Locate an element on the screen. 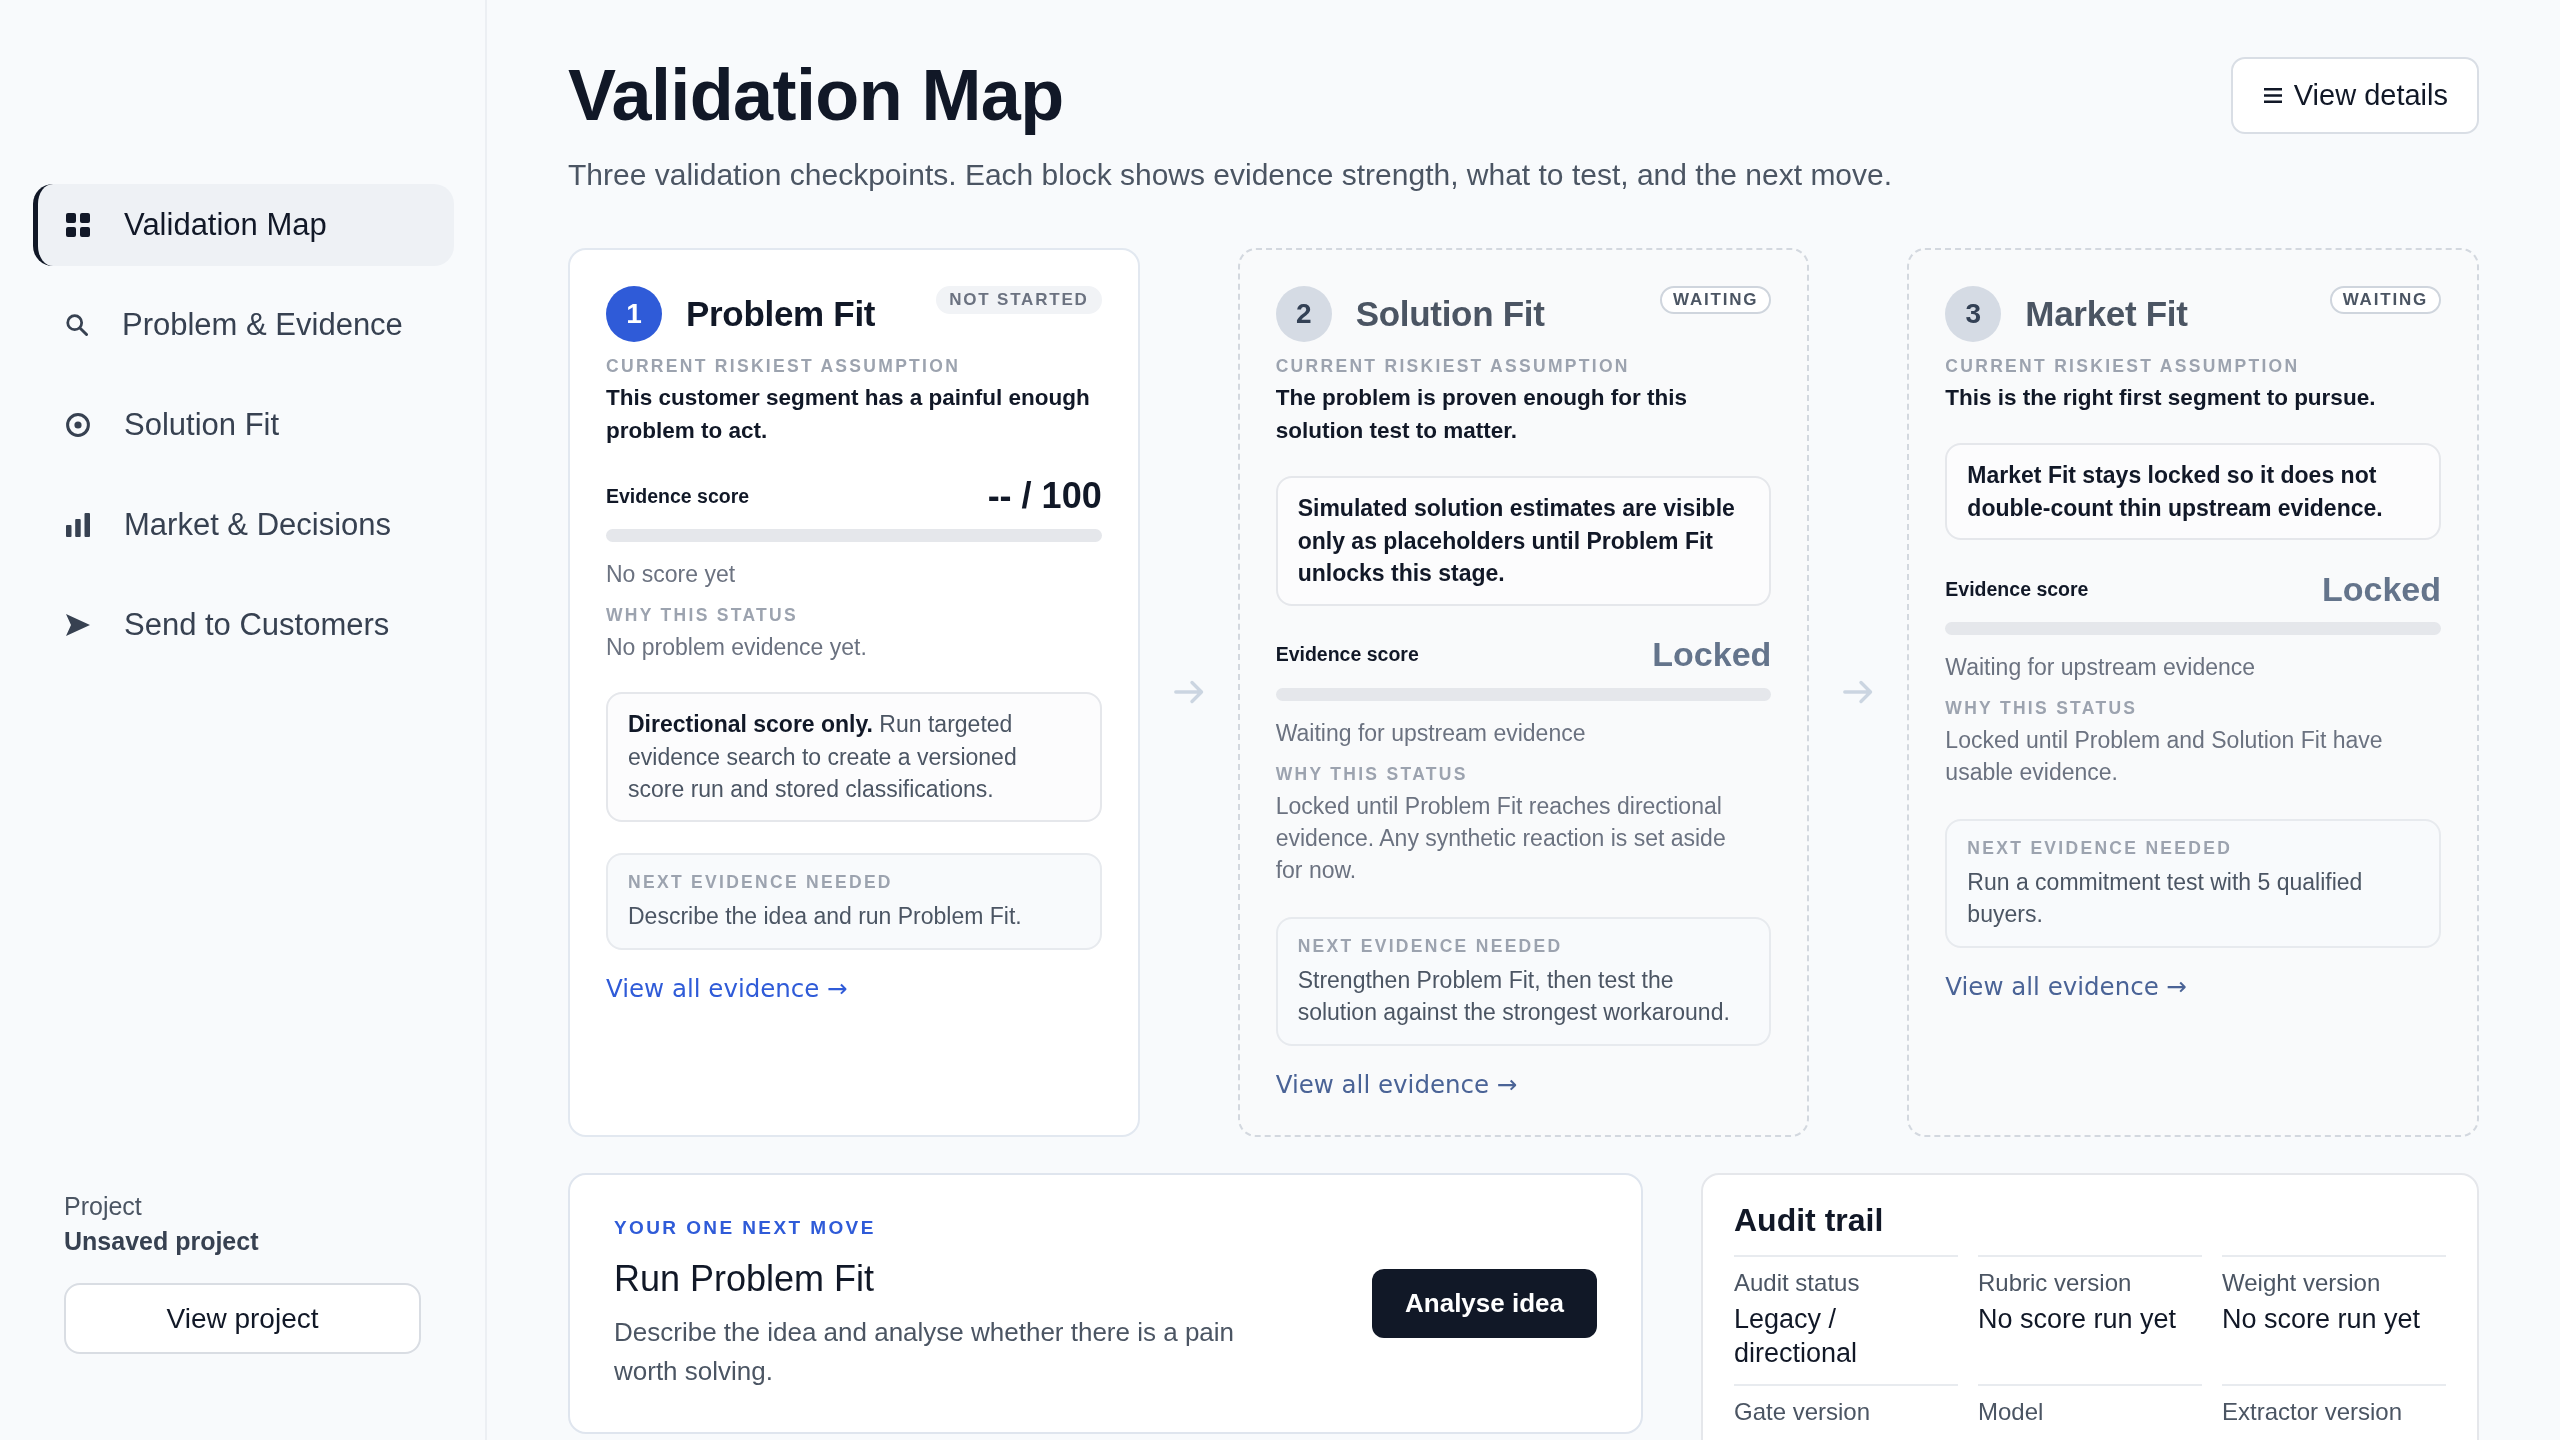  status-reason: Locked until Problem Fit reaches directional evidence. Any synthetic reaction is set aside for now. is located at coordinates (1501, 838).